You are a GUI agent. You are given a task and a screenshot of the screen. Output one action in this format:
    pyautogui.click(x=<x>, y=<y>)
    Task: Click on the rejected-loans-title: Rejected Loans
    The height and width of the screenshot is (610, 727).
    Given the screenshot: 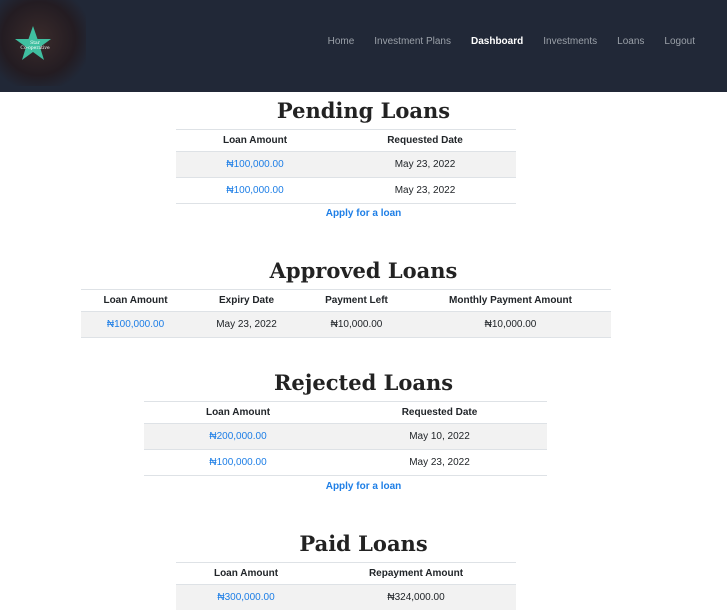 What is the action you would take?
    pyautogui.click(x=363, y=382)
    